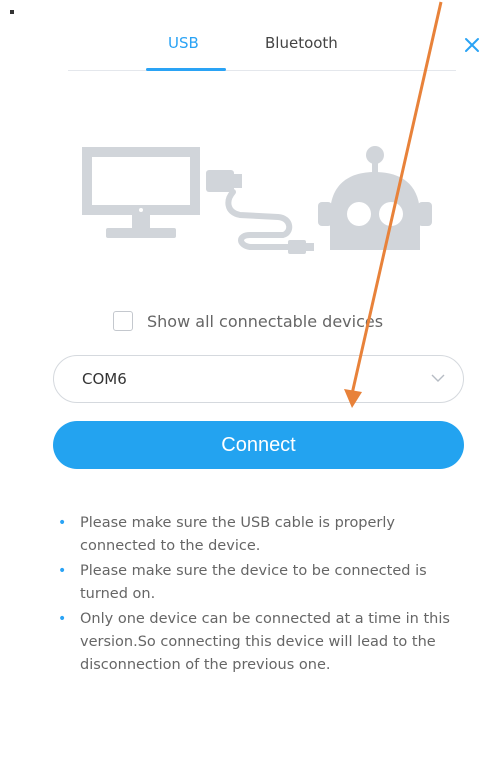 The image size is (499, 780). What do you see at coordinates (375, 198) in the screenshot?
I see `robot-icon` at bounding box center [375, 198].